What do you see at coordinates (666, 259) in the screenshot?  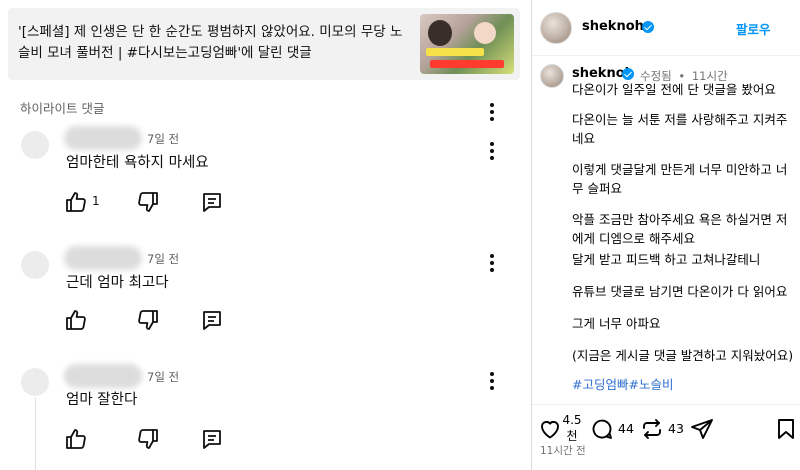 I see `caption-paragraph: 달게 받고 피드백 하고 고쳐나갈테니` at bounding box center [666, 259].